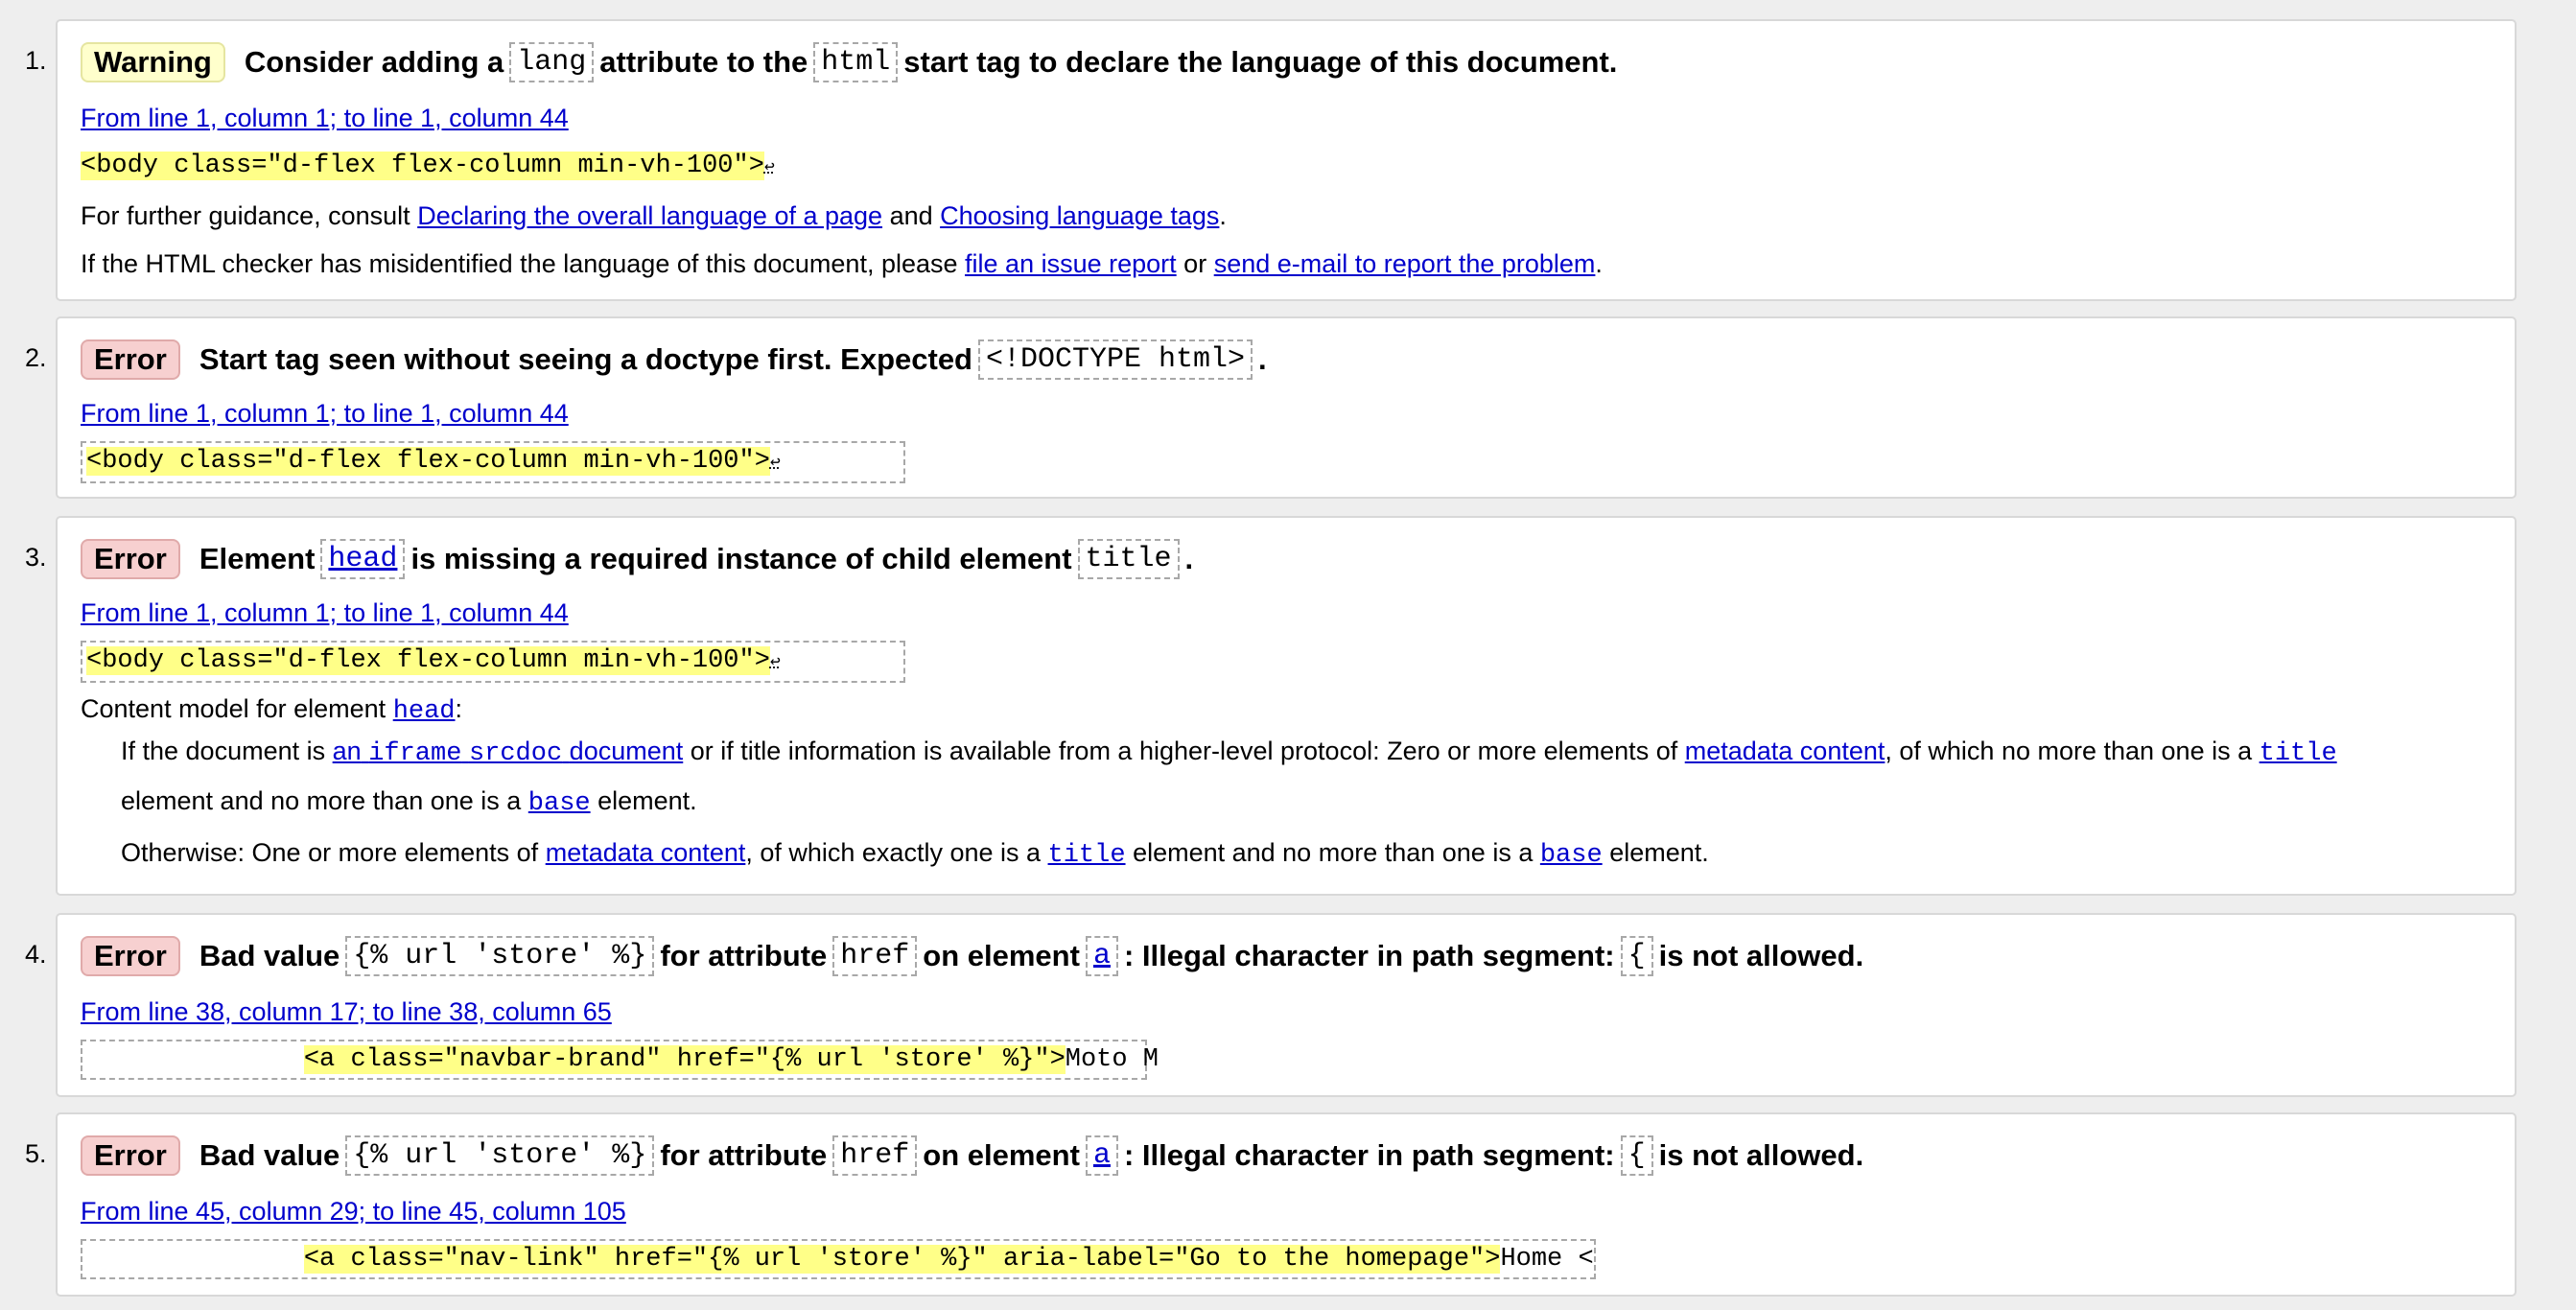  What do you see at coordinates (911, 215) in the screenshot?
I see `guidance-text: and` at bounding box center [911, 215].